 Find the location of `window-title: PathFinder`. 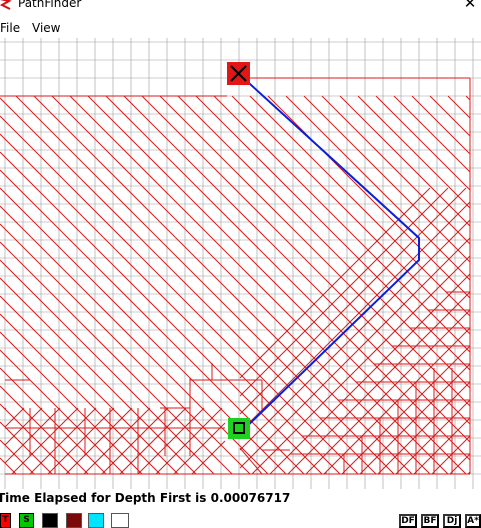

window-title: PathFinder is located at coordinates (50, 5).